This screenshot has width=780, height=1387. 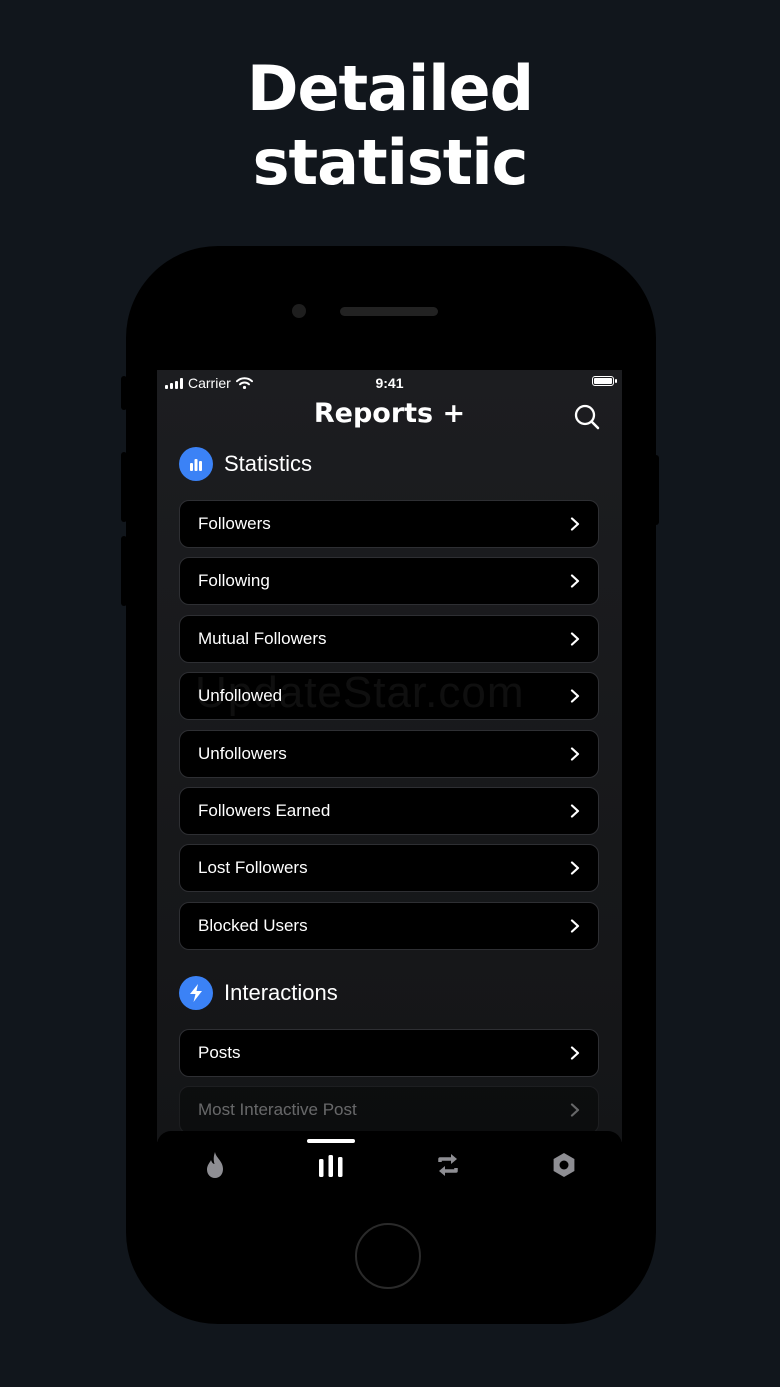 I want to click on flame-icon, so click(x=215, y=1165).